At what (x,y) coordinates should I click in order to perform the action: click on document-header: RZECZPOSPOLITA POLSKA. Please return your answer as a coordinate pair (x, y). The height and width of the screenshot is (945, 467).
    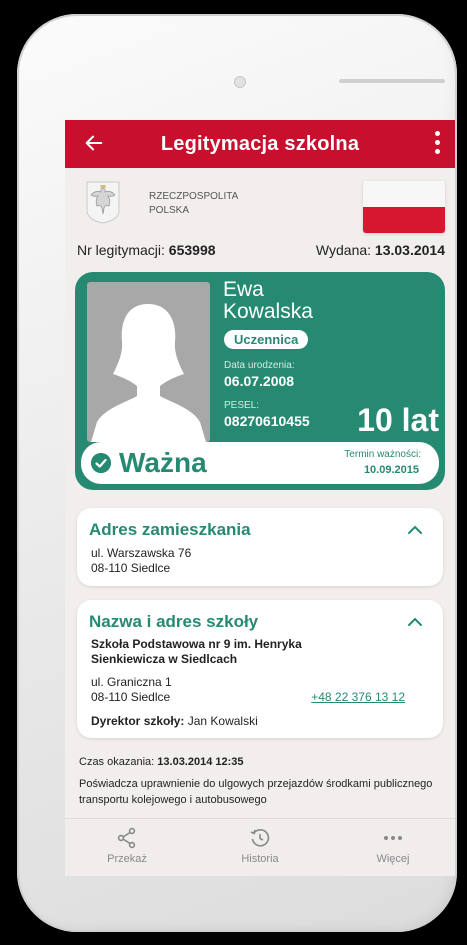
    Looking at the image, I should click on (260, 204).